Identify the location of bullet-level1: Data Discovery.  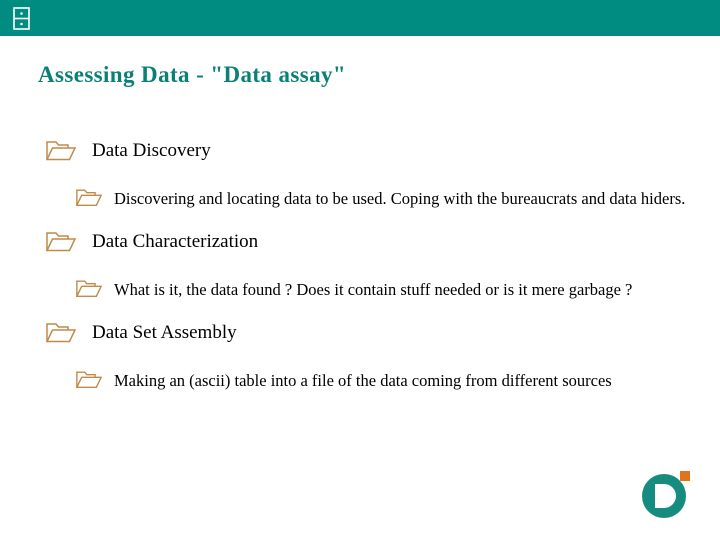
(382, 151).